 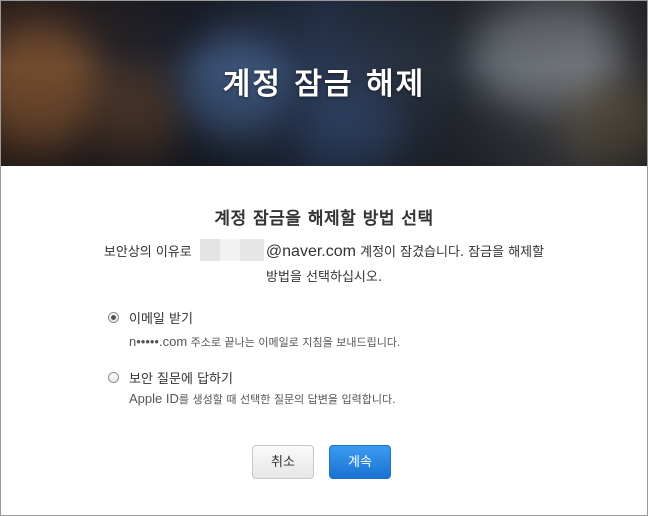 I want to click on description-suffix: 계정이 잠겼습니다. 잠금을 해제할, so click(x=452, y=252).